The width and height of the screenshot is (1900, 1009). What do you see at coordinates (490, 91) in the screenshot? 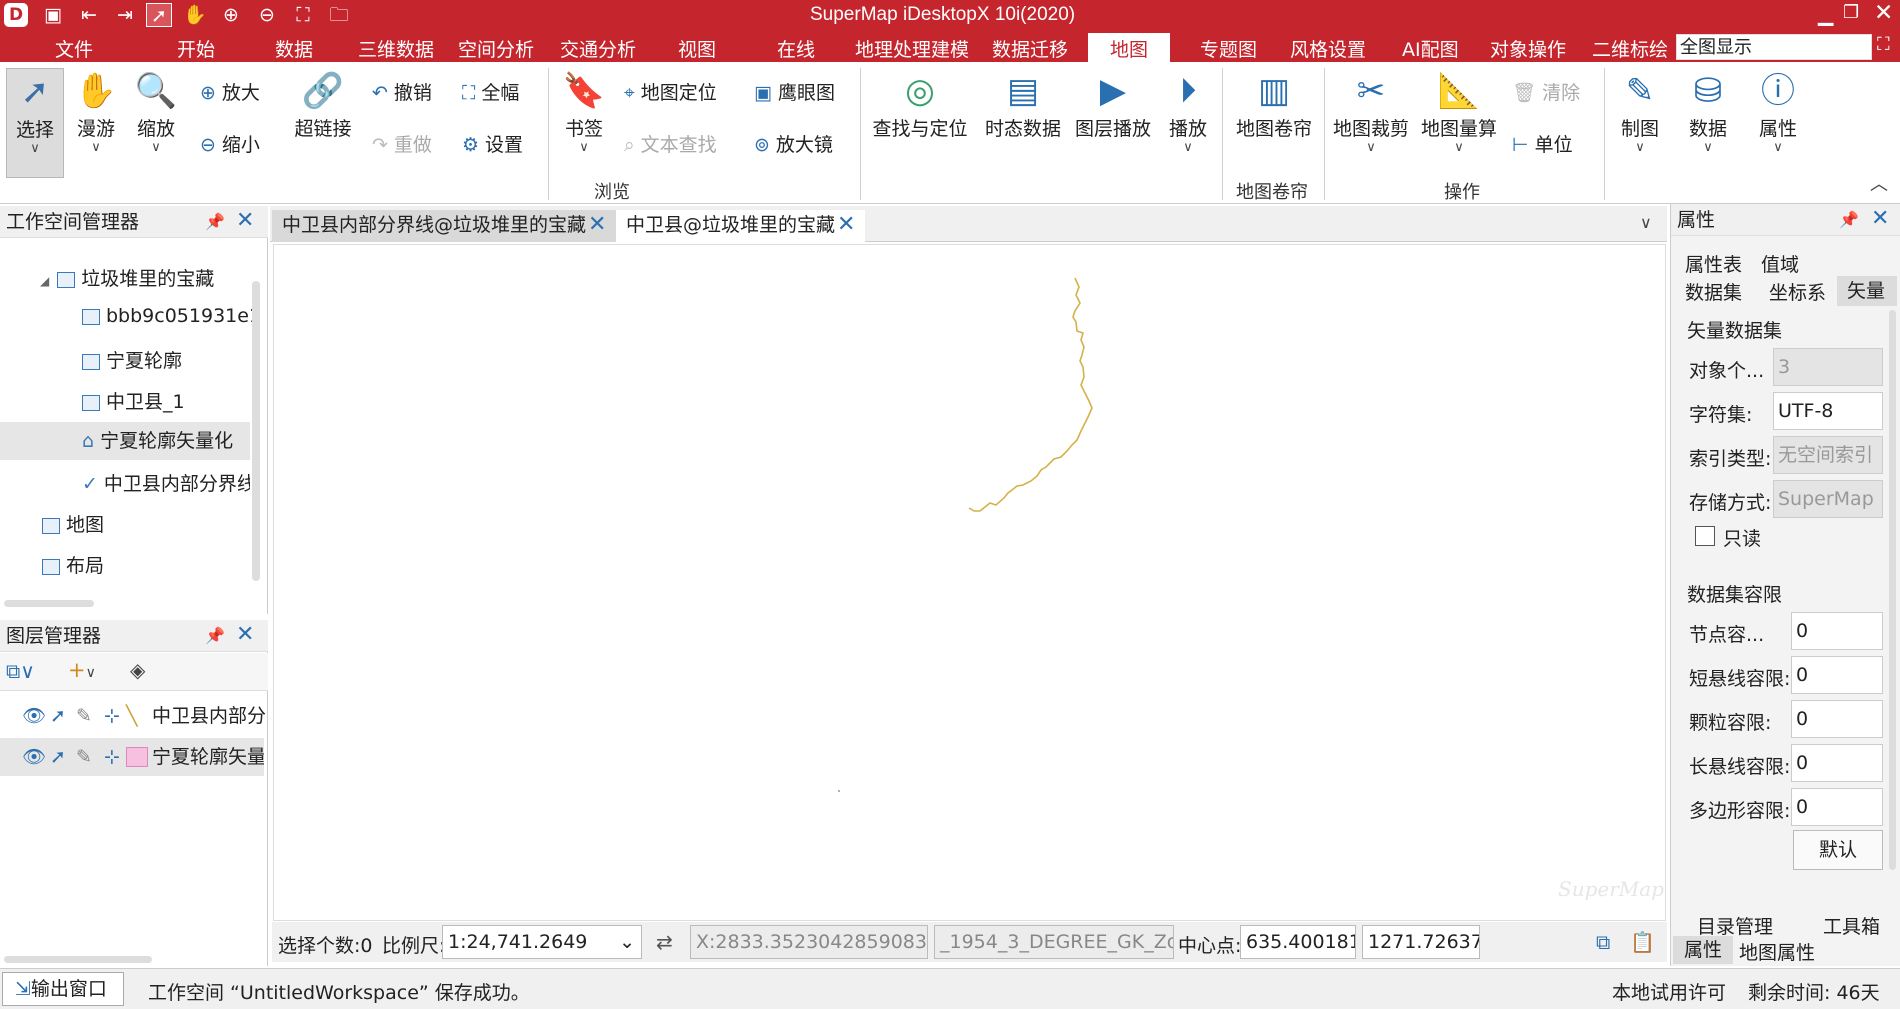
I see `full-extent-button: ⛶ 全幅` at bounding box center [490, 91].